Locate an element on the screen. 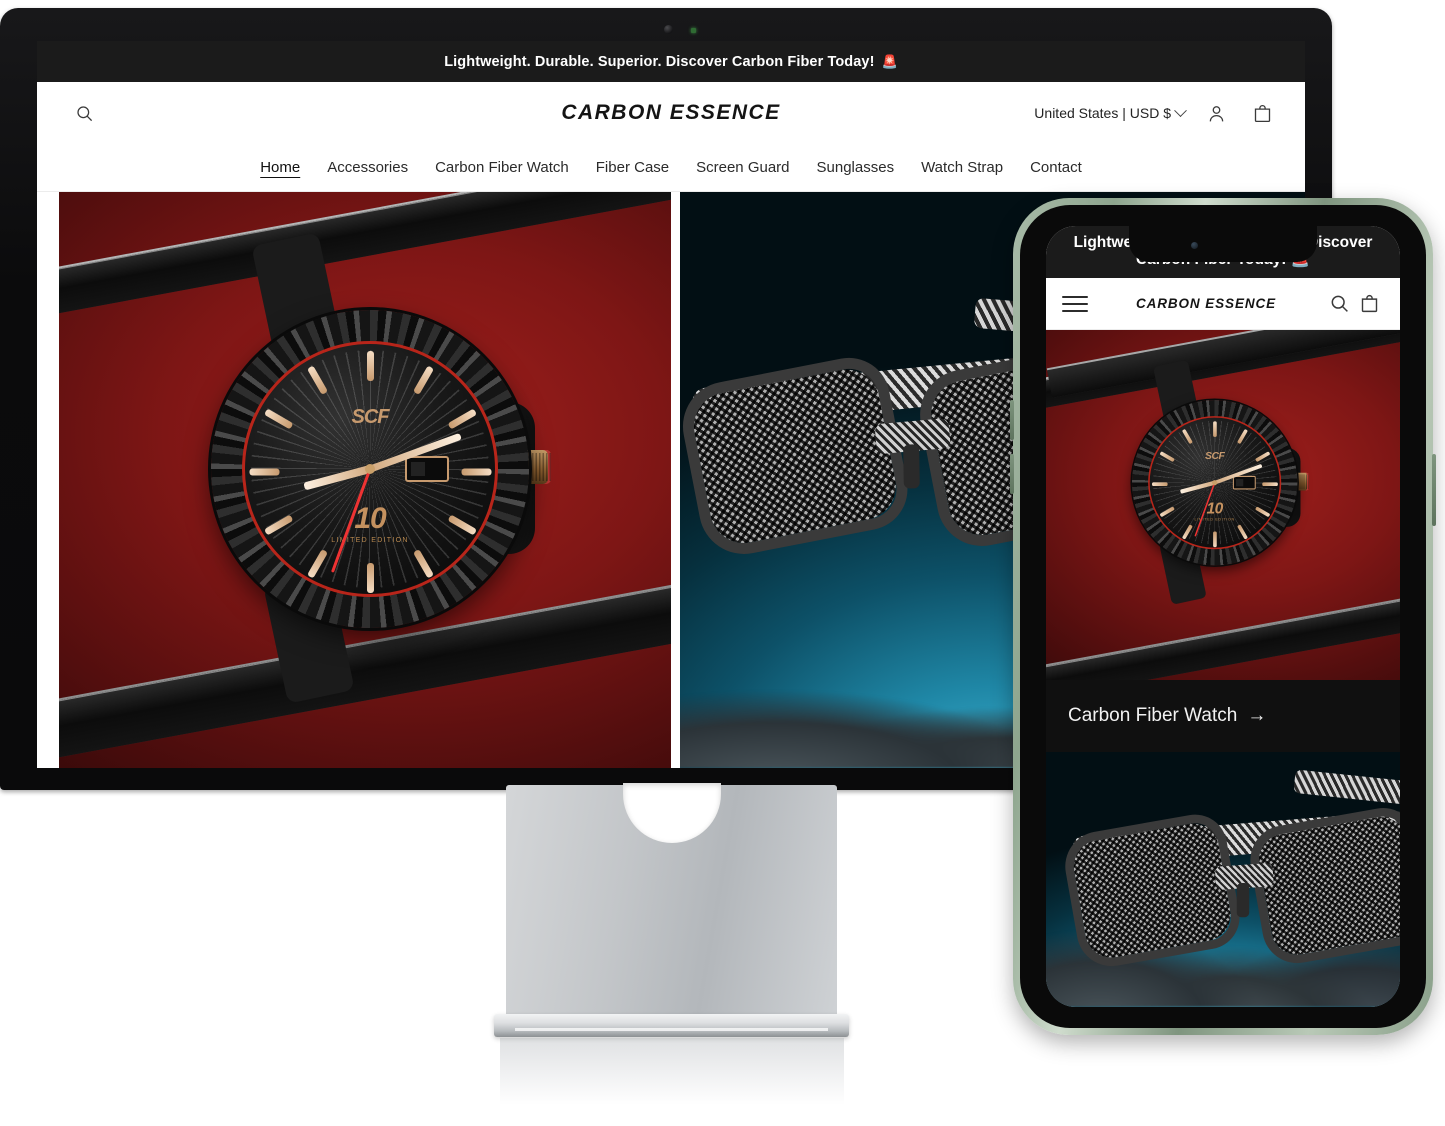  watch-dial: SCF 10 LIMITED EDITION is located at coordinates (370, 469).